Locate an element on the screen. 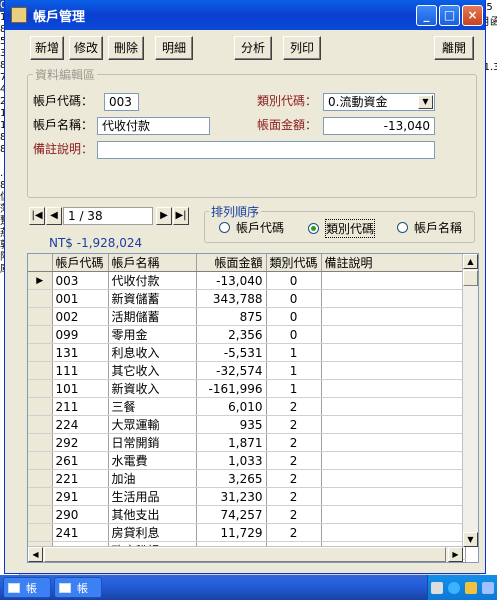 This screenshot has width=497, height=600. horizontal-scrollbar: ◀ ▶ is located at coordinates (245, 554).